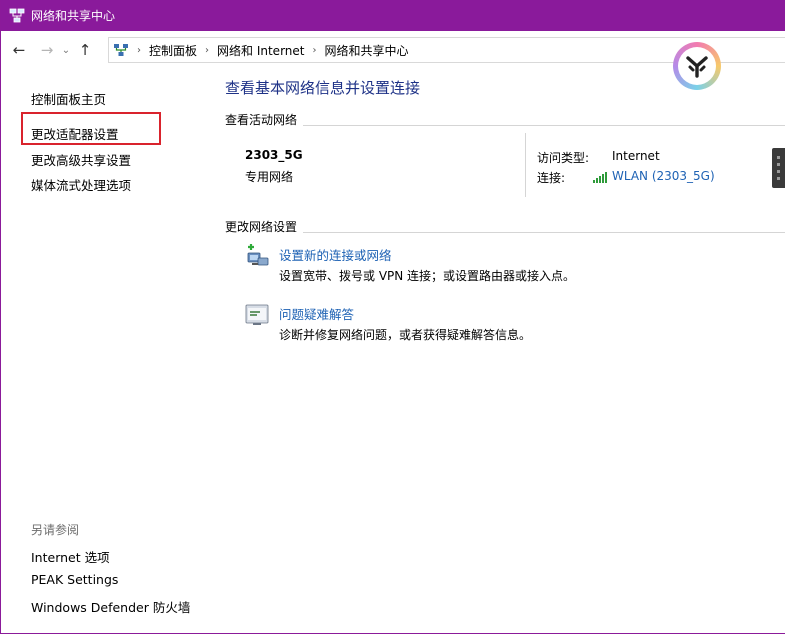 The image size is (785, 634). I want to click on vertical-divider, so click(525, 165).